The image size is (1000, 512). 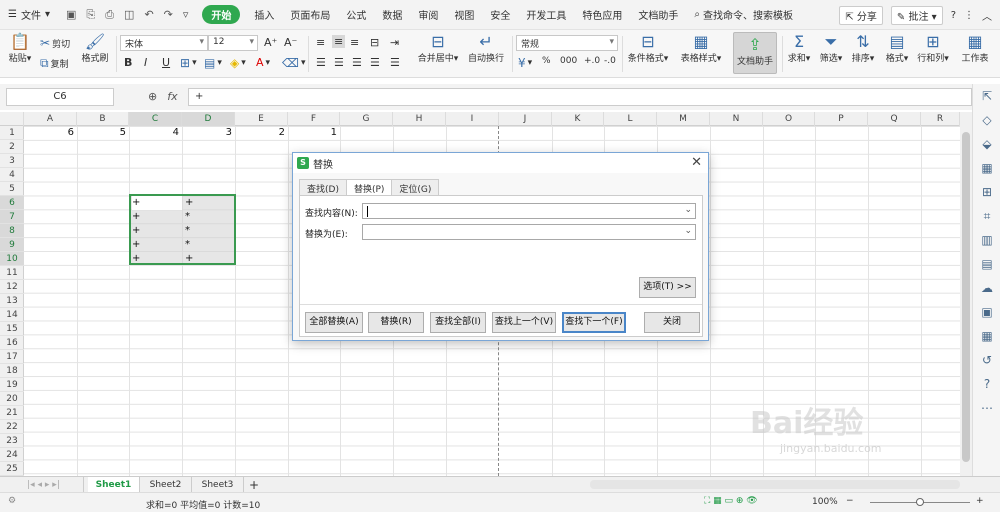 I want to click on chart-icon: ▤, so click(x=986, y=264).